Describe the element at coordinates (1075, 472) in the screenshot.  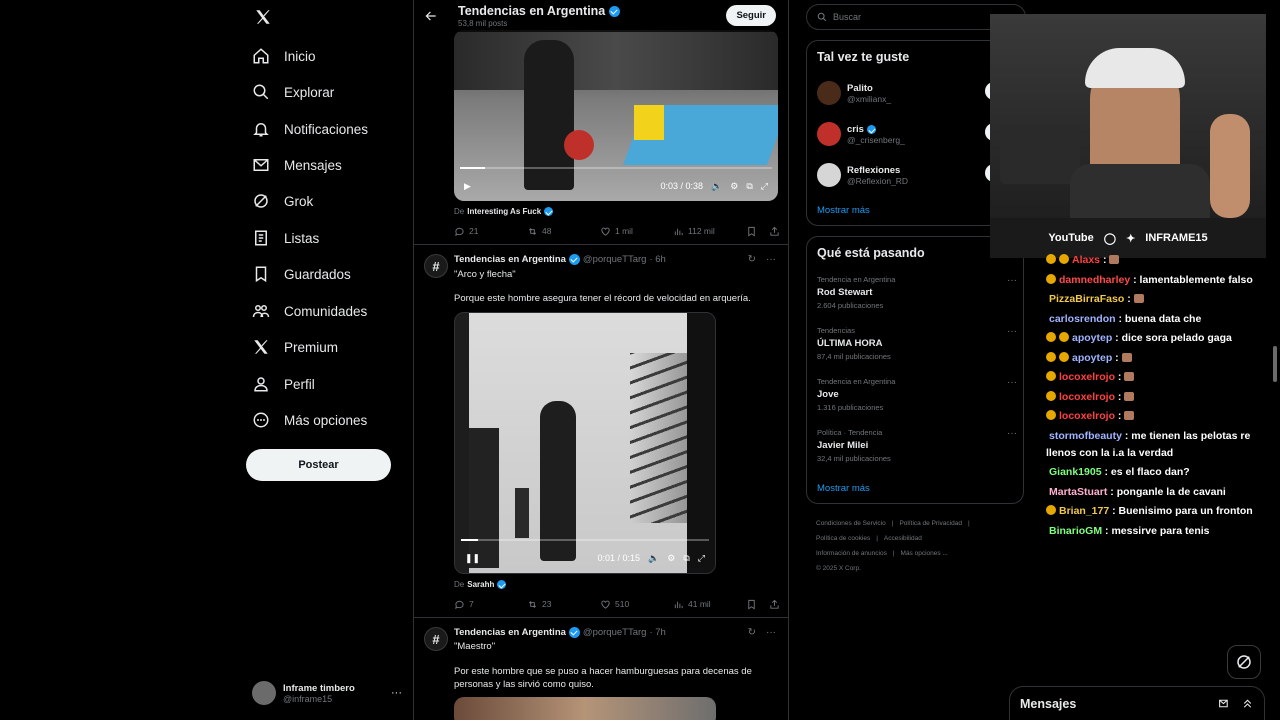
I see `chat-username: Giank1905` at that location.